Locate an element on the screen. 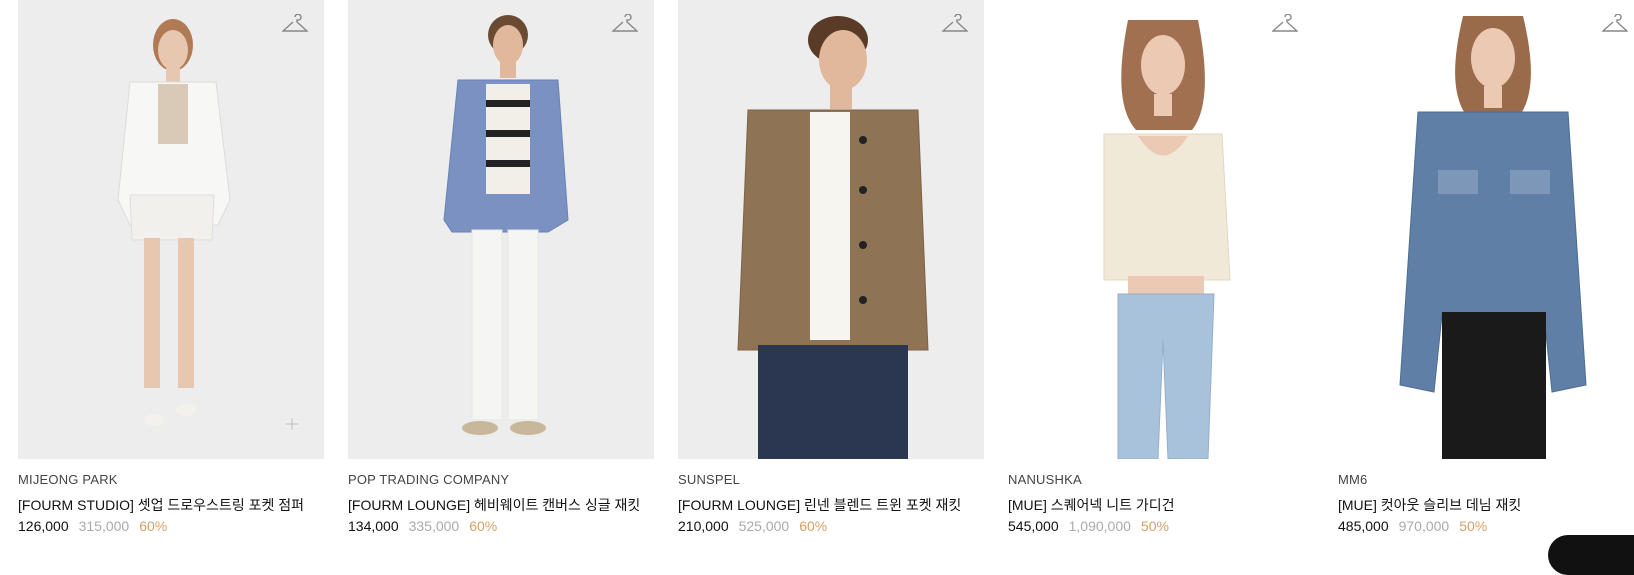  product-brand: MM6 is located at coordinates (1353, 479).